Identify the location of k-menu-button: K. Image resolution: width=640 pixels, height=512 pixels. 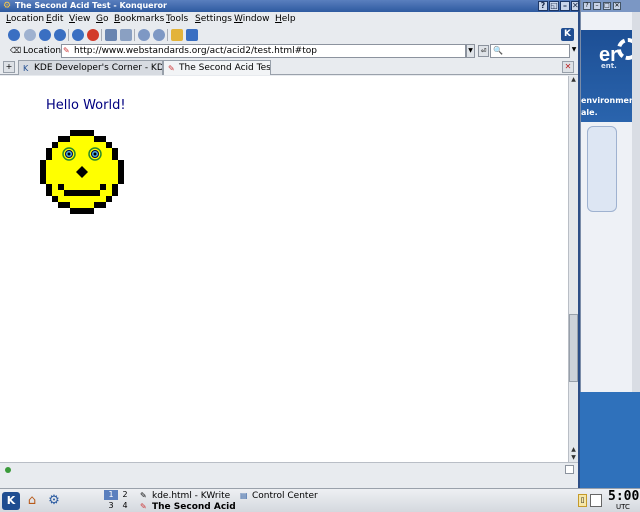
(11, 501).